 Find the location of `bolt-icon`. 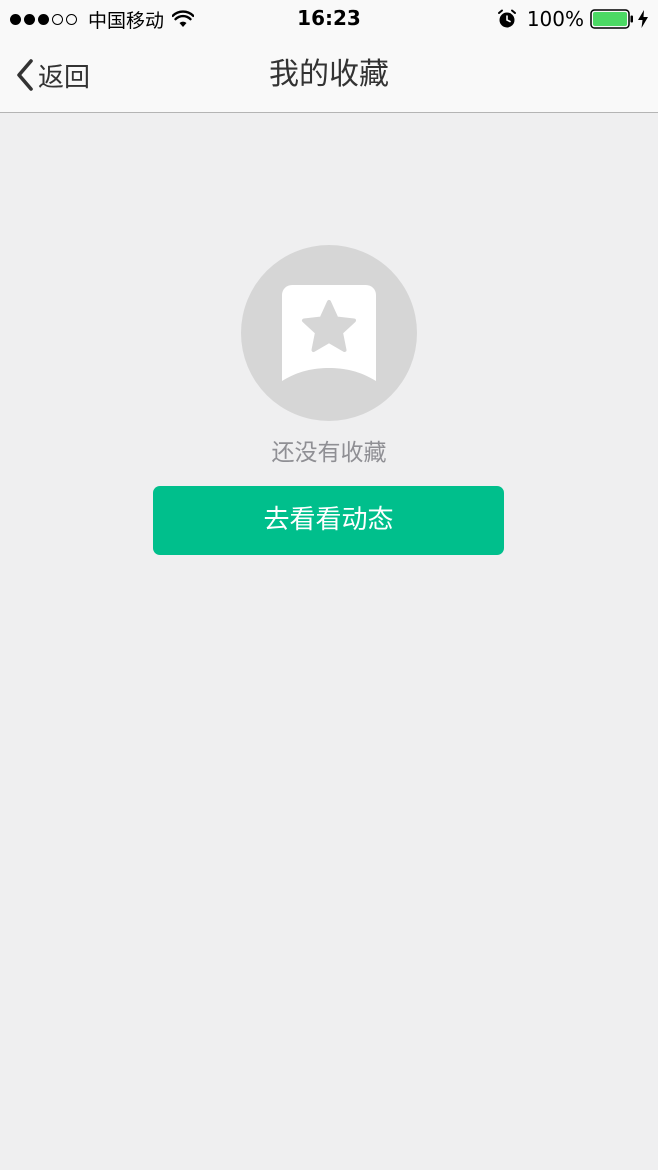

bolt-icon is located at coordinates (643, 19).